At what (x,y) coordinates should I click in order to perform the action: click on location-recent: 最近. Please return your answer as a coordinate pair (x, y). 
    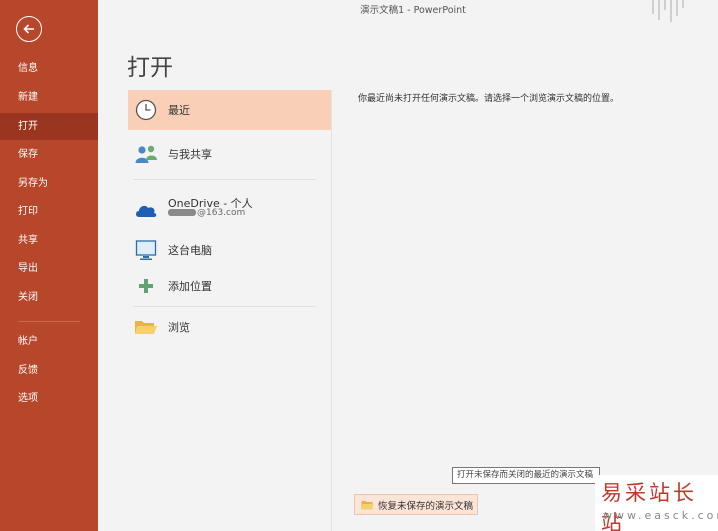
    Looking at the image, I should click on (230, 110).